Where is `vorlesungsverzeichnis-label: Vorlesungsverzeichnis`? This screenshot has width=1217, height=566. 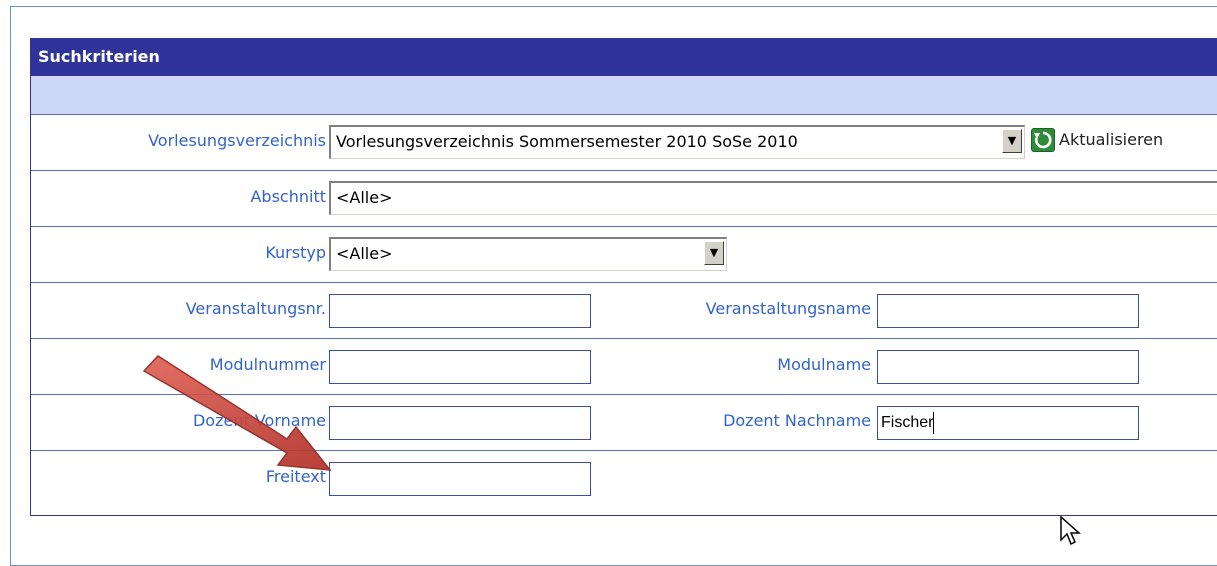 vorlesungsverzeichnis-label: Vorlesungsverzeichnis is located at coordinates (237, 140).